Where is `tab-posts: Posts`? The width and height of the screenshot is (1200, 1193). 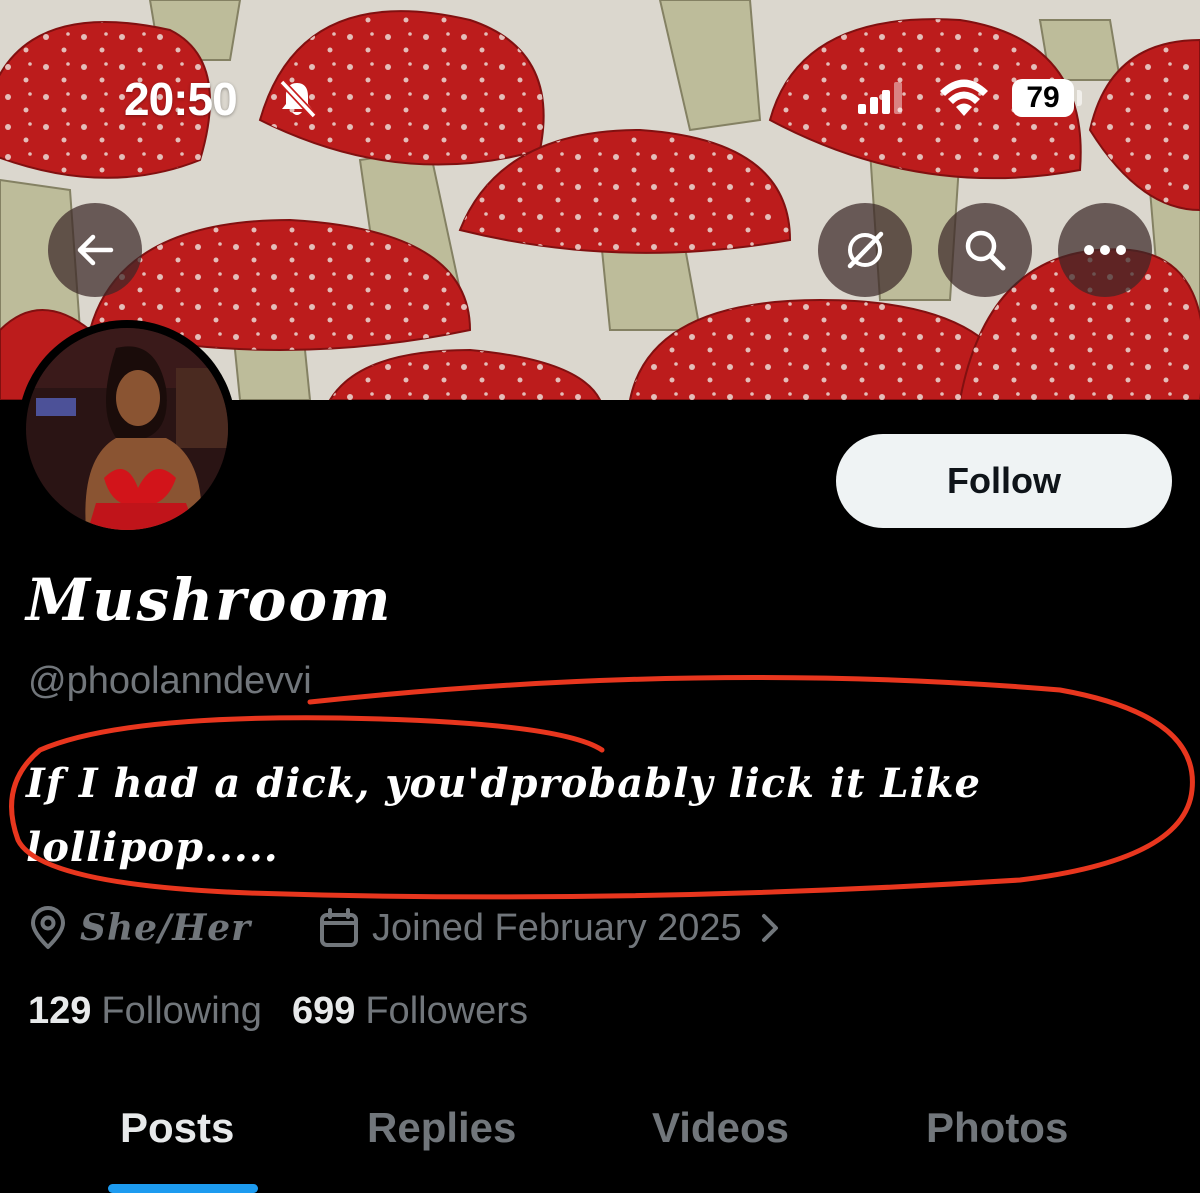
tab-posts: Posts is located at coordinates (177, 1128).